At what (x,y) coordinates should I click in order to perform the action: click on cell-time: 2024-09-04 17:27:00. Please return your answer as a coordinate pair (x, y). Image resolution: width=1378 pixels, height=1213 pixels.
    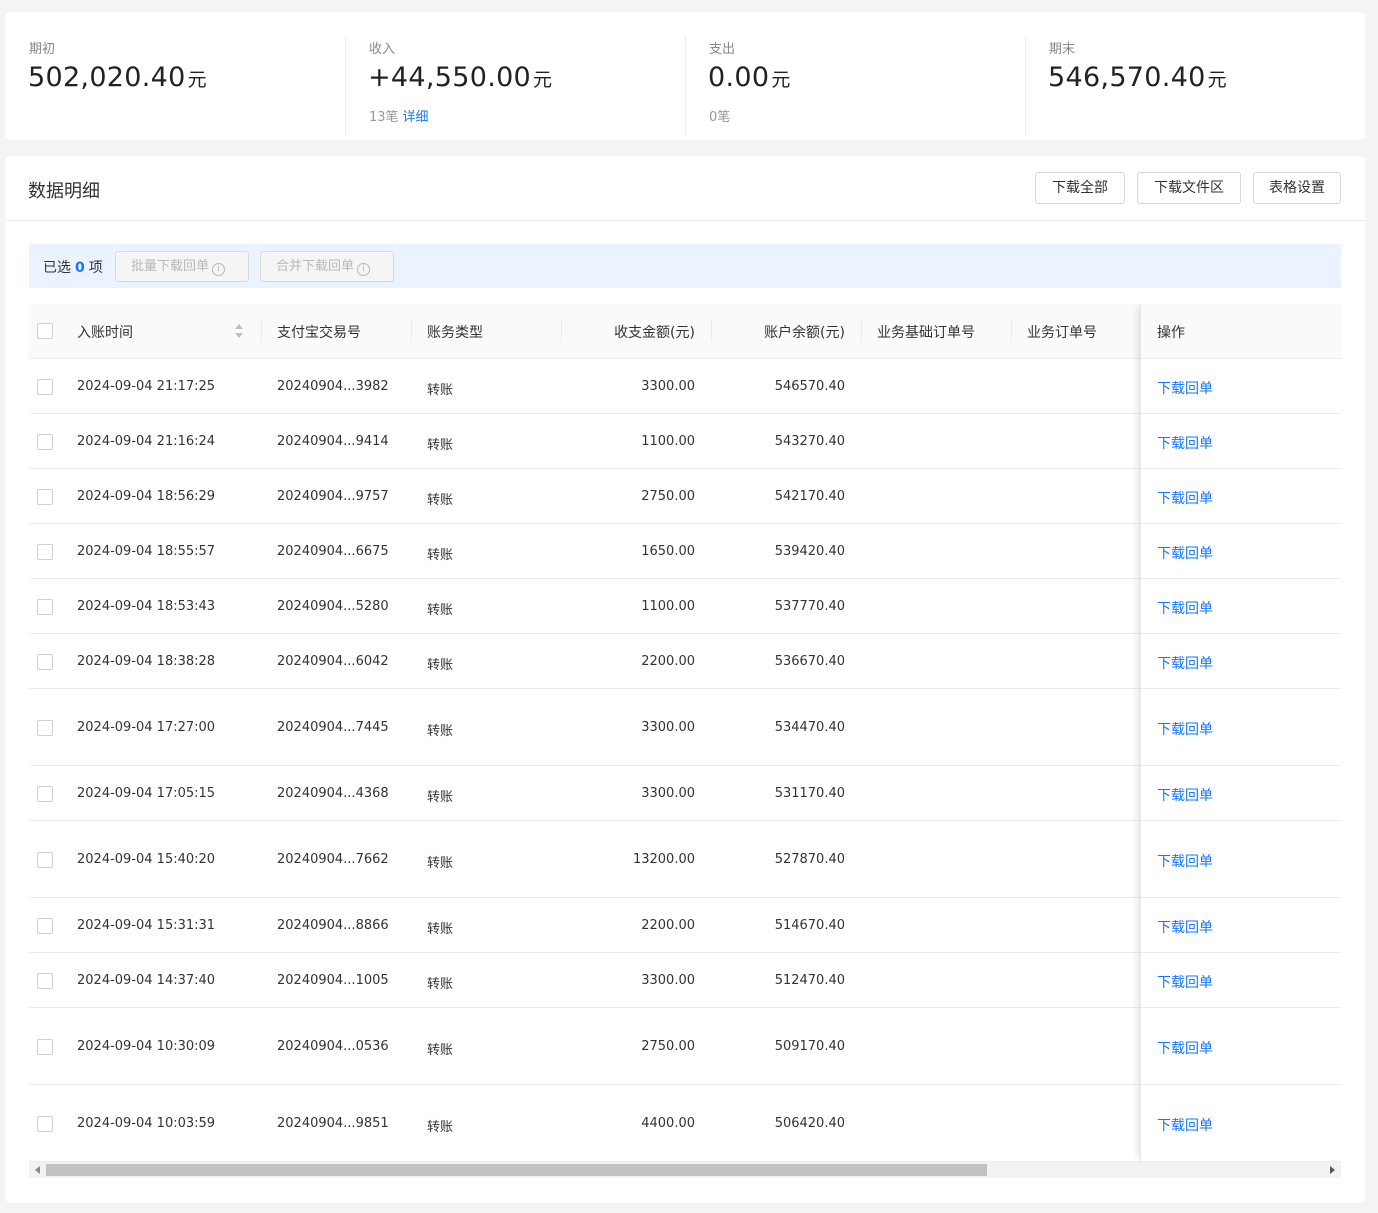
    Looking at the image, I should click on (146, 727).